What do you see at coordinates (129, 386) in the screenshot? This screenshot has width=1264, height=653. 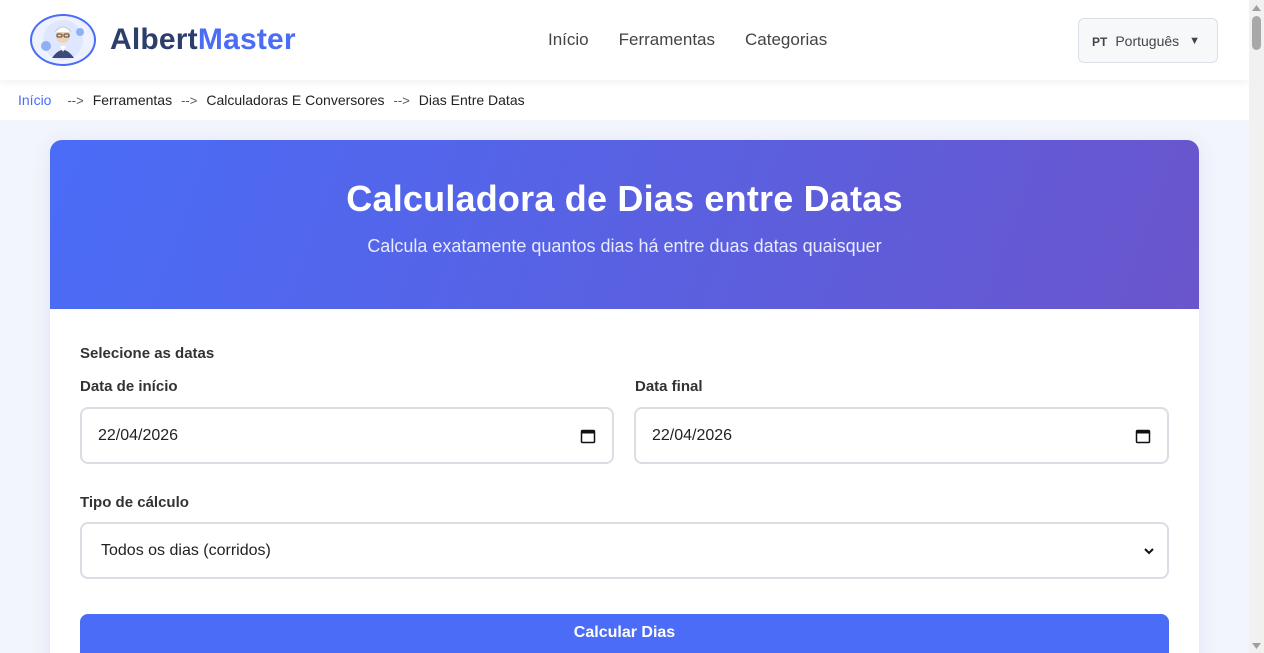 I see `start-date-label: Data de início` at bounding box center [129, 386].